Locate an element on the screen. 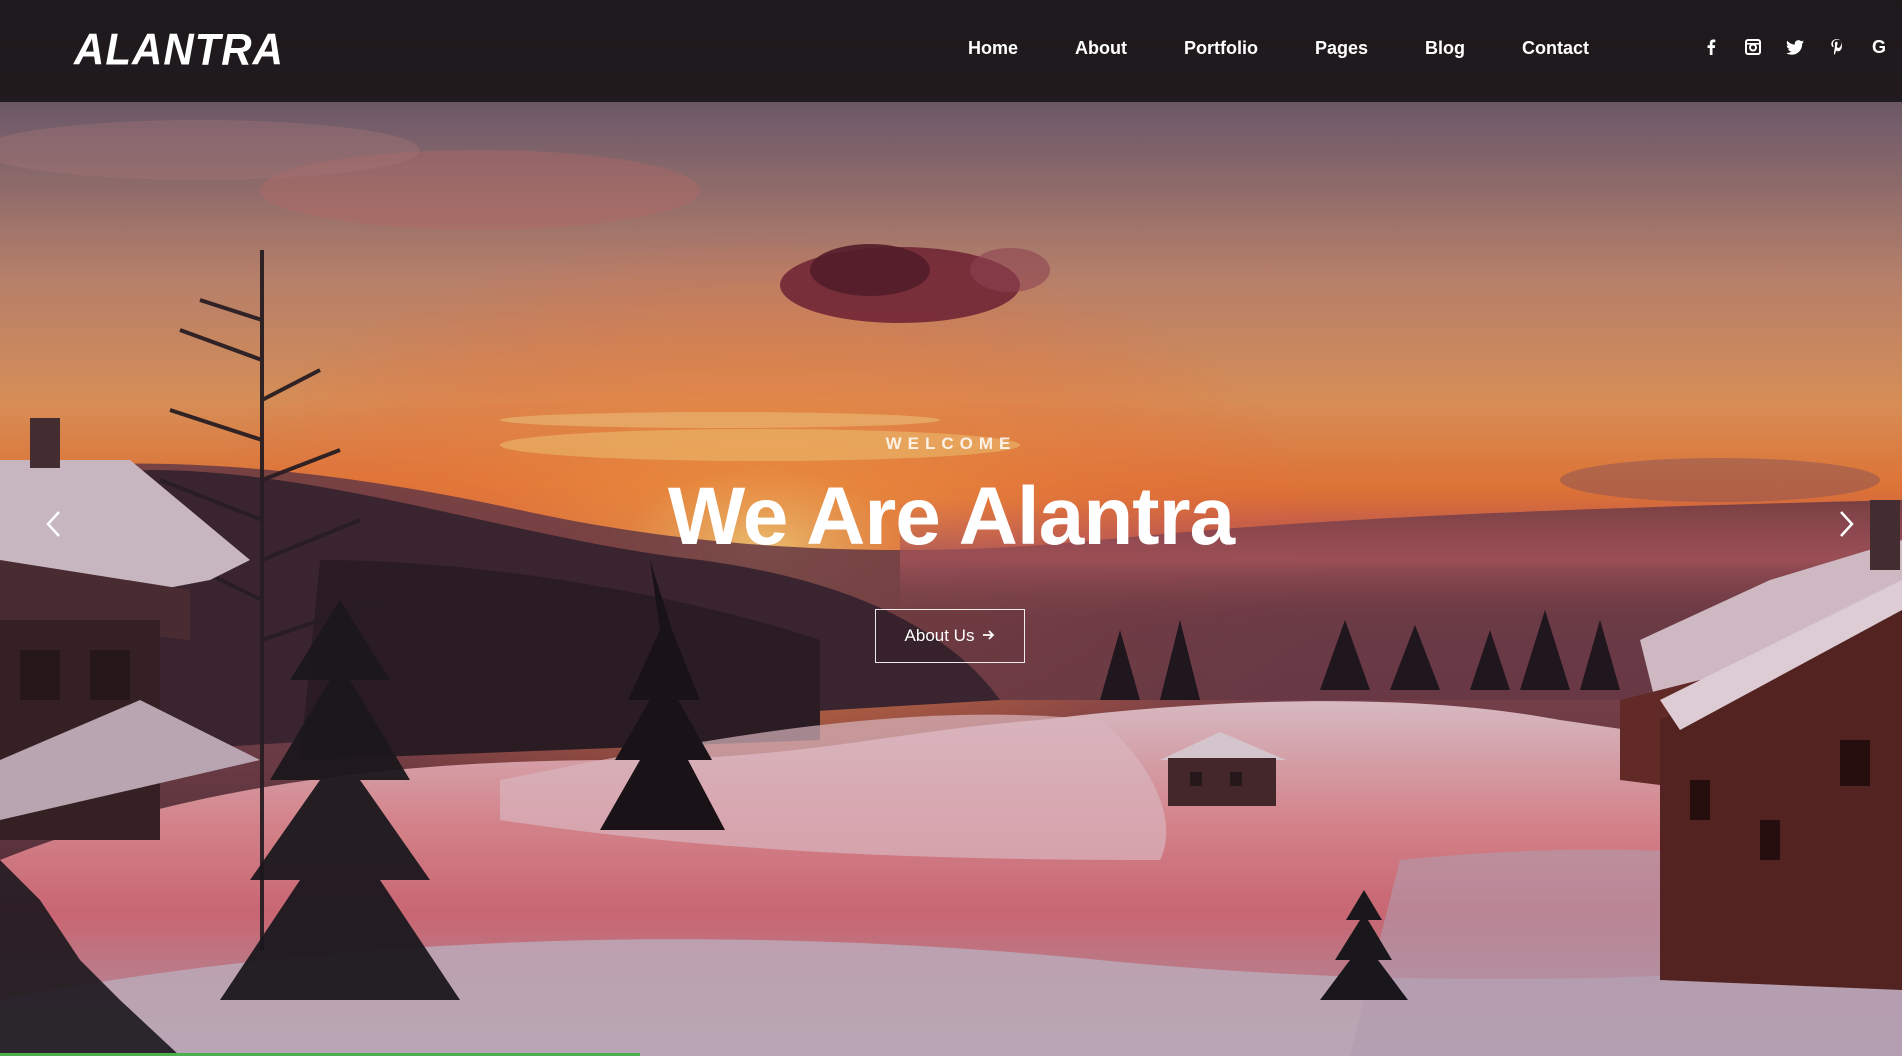  slider-next-button is located at coordinates (1847, 526).